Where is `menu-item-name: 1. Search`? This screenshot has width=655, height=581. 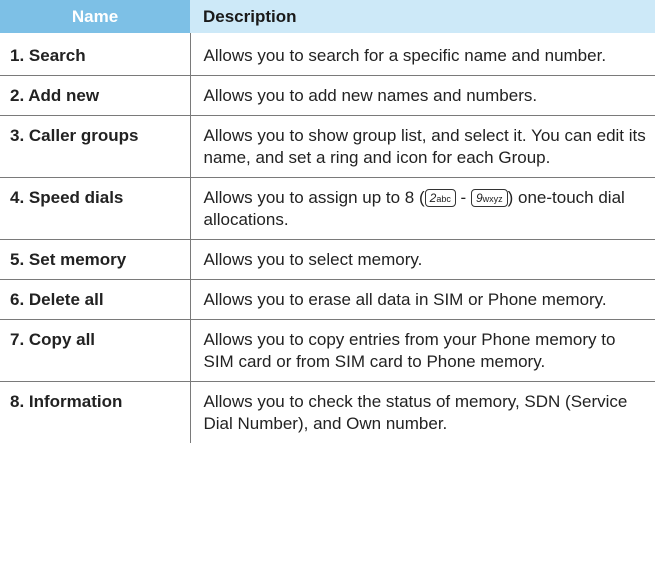
menu-item-name: 1. Search is located at coordinates (95, 54).